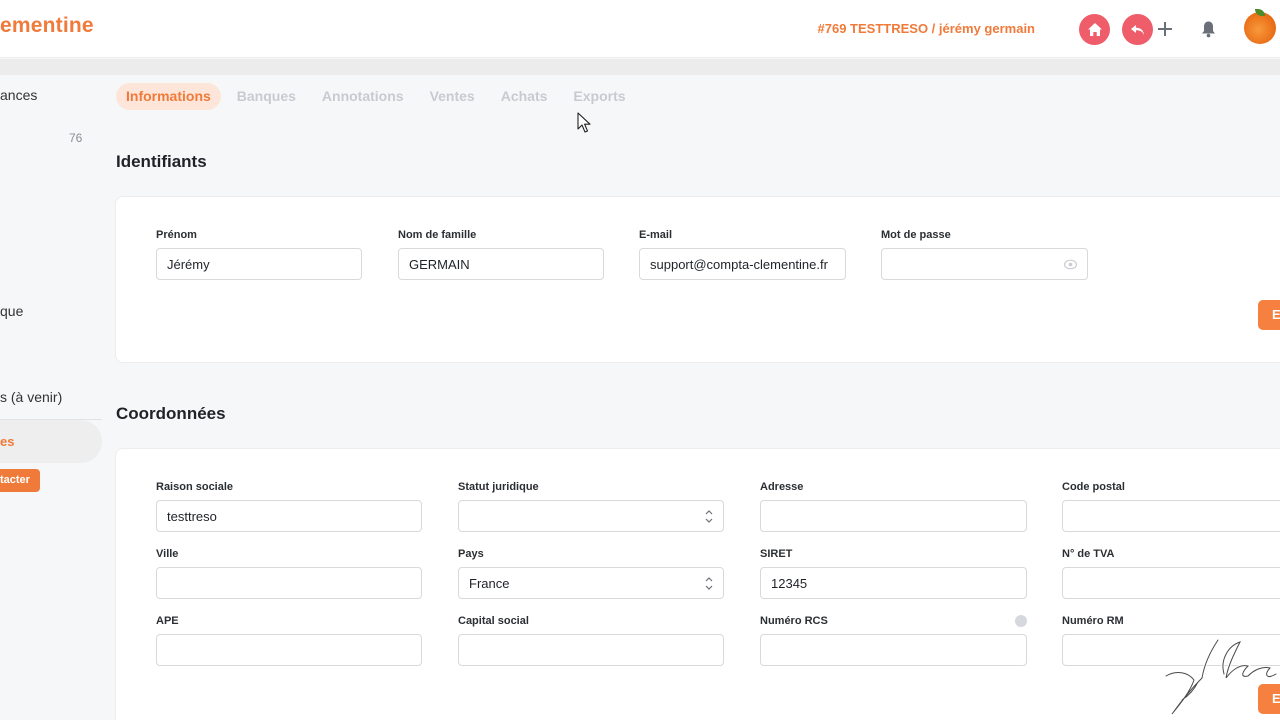  Describe the element at coordinates (266, 96) in the screenshot. I see `tab-banques: Banques` at that location.